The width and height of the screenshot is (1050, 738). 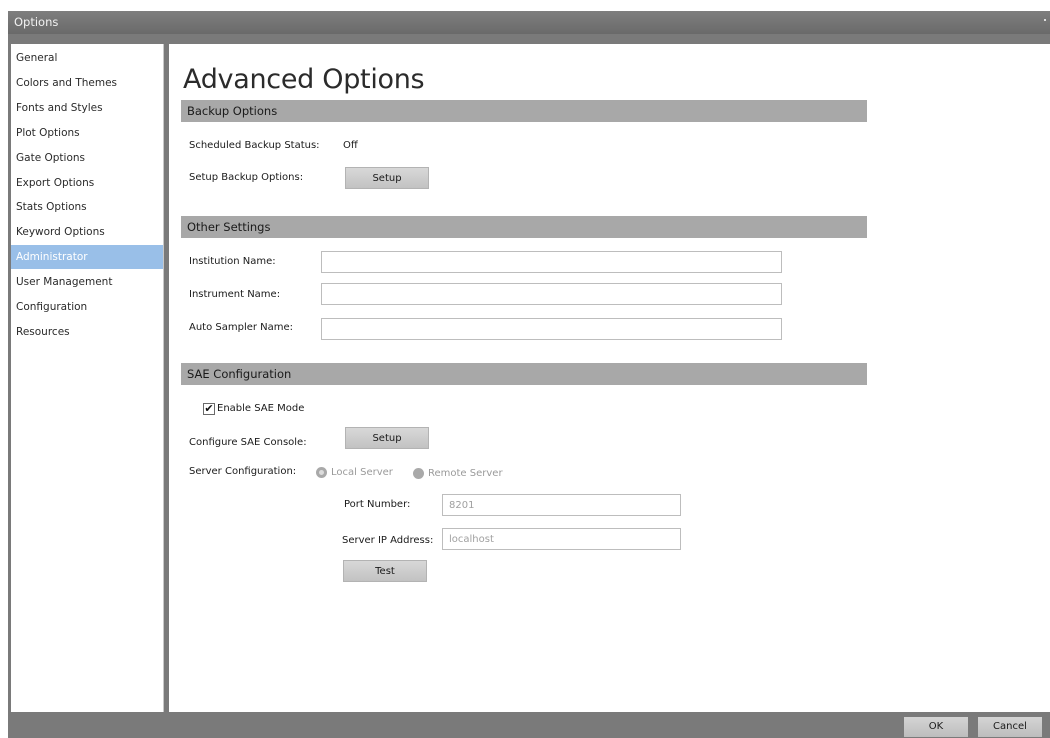 I want to click on enable-sae-mode-checkbox: ✔, so click(x=209, y=409).